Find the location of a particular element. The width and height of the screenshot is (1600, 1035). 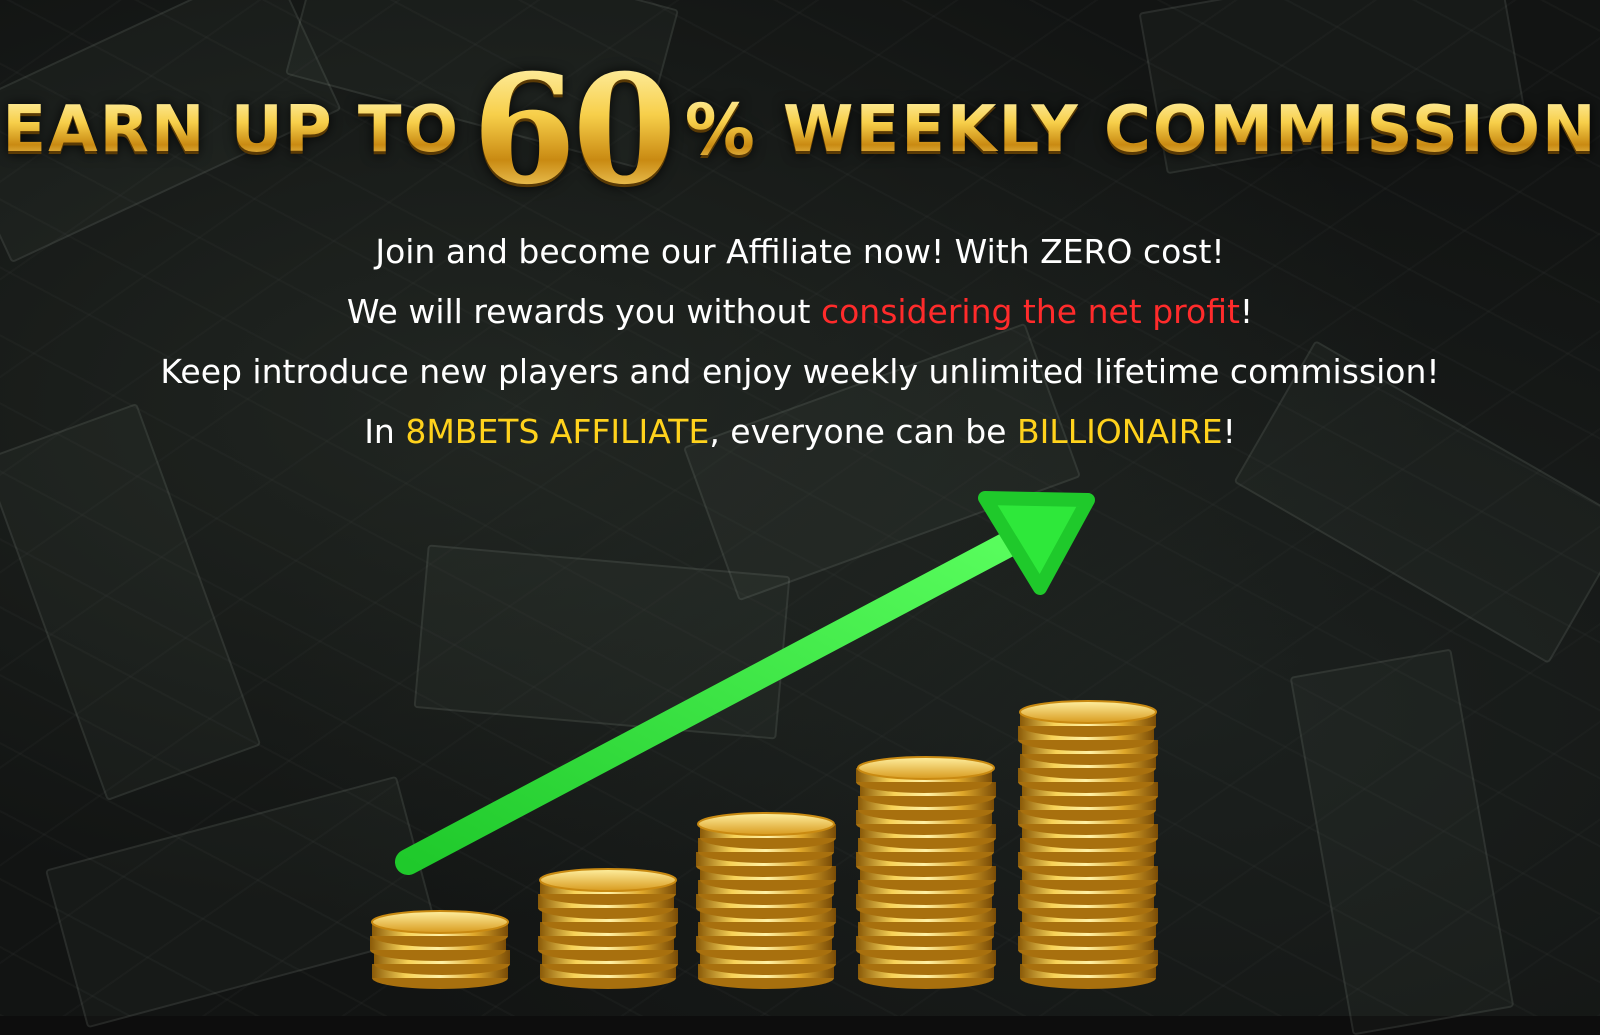

promo-line-4-end: ! is located at coordinates (1229, 431).